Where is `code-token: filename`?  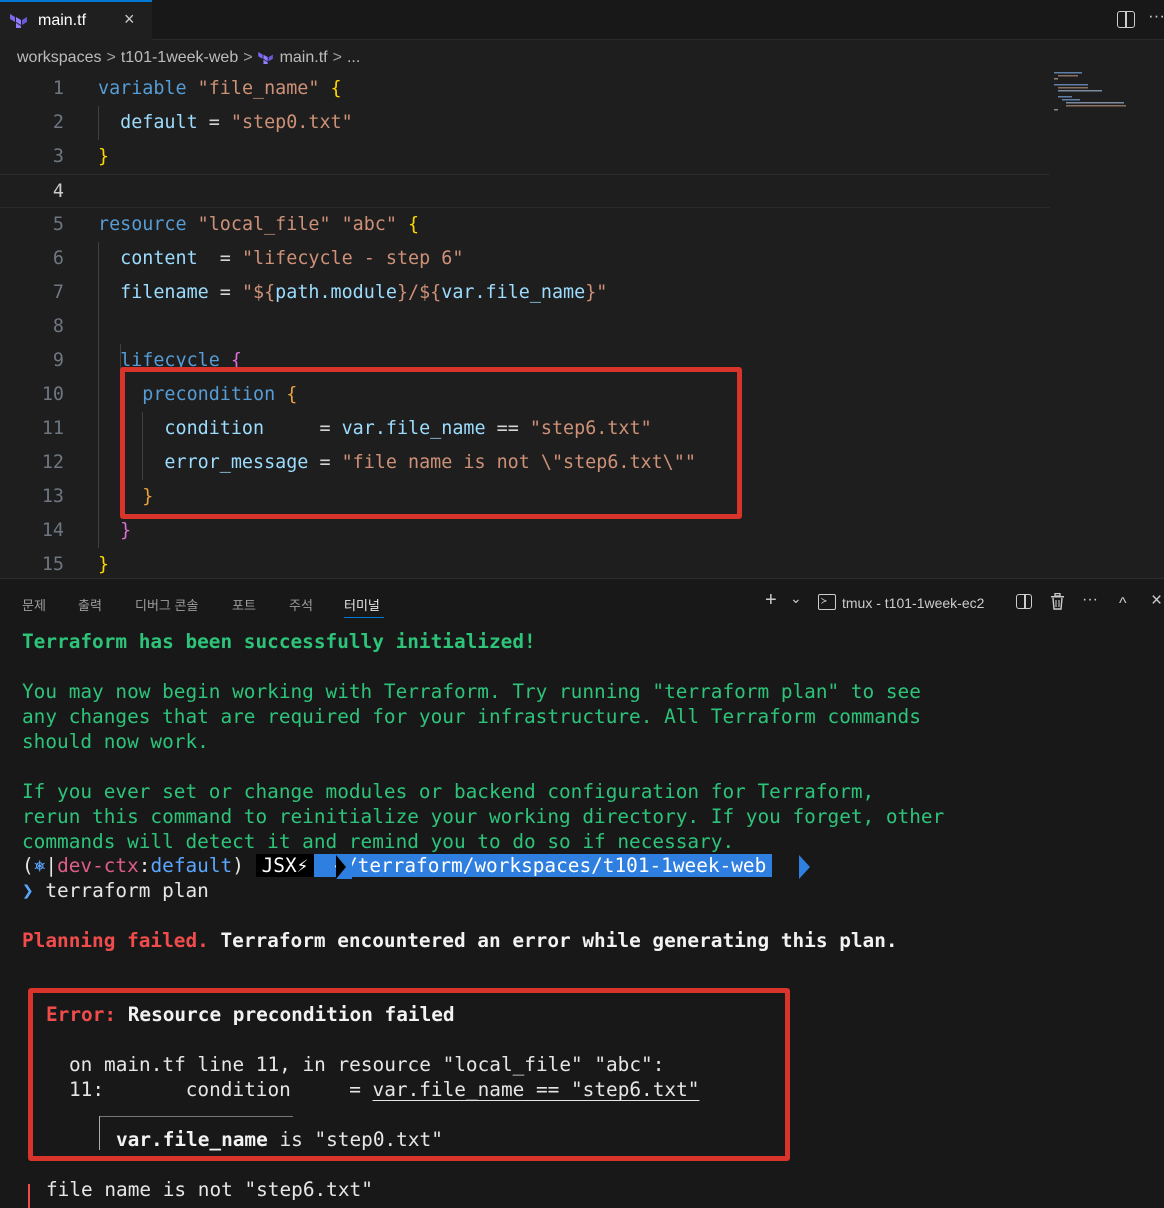
code-token: filename is located at coordinates (153, 292).